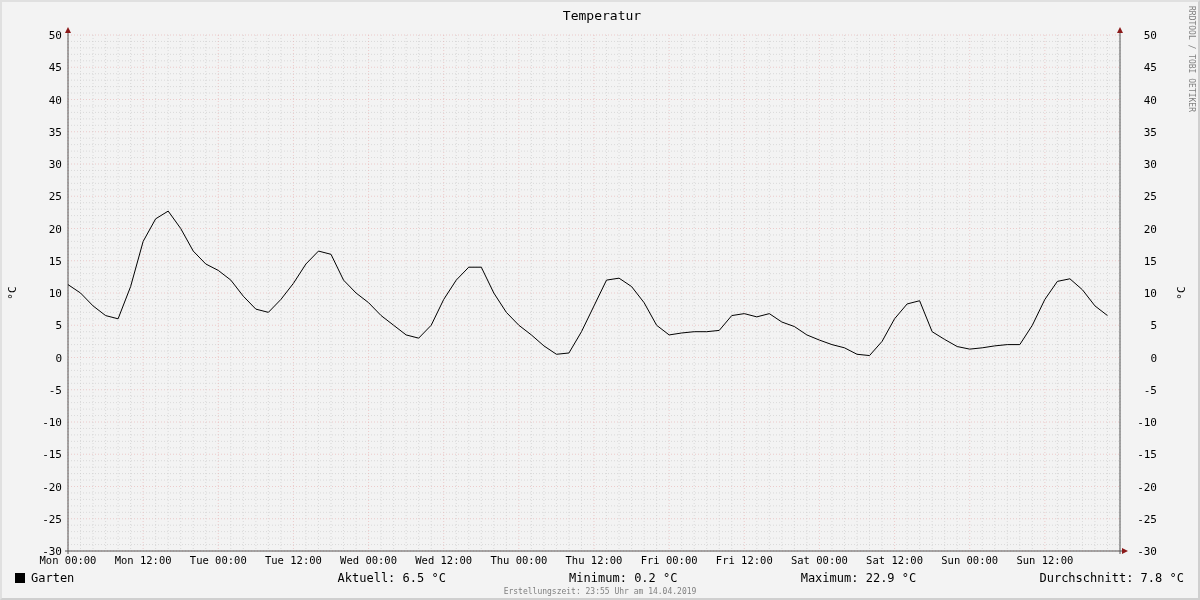  What do you see at coordinates (602, 15) in the screenshot?
I see `chart-title: Temperatur` at bounding box center [602, 15].